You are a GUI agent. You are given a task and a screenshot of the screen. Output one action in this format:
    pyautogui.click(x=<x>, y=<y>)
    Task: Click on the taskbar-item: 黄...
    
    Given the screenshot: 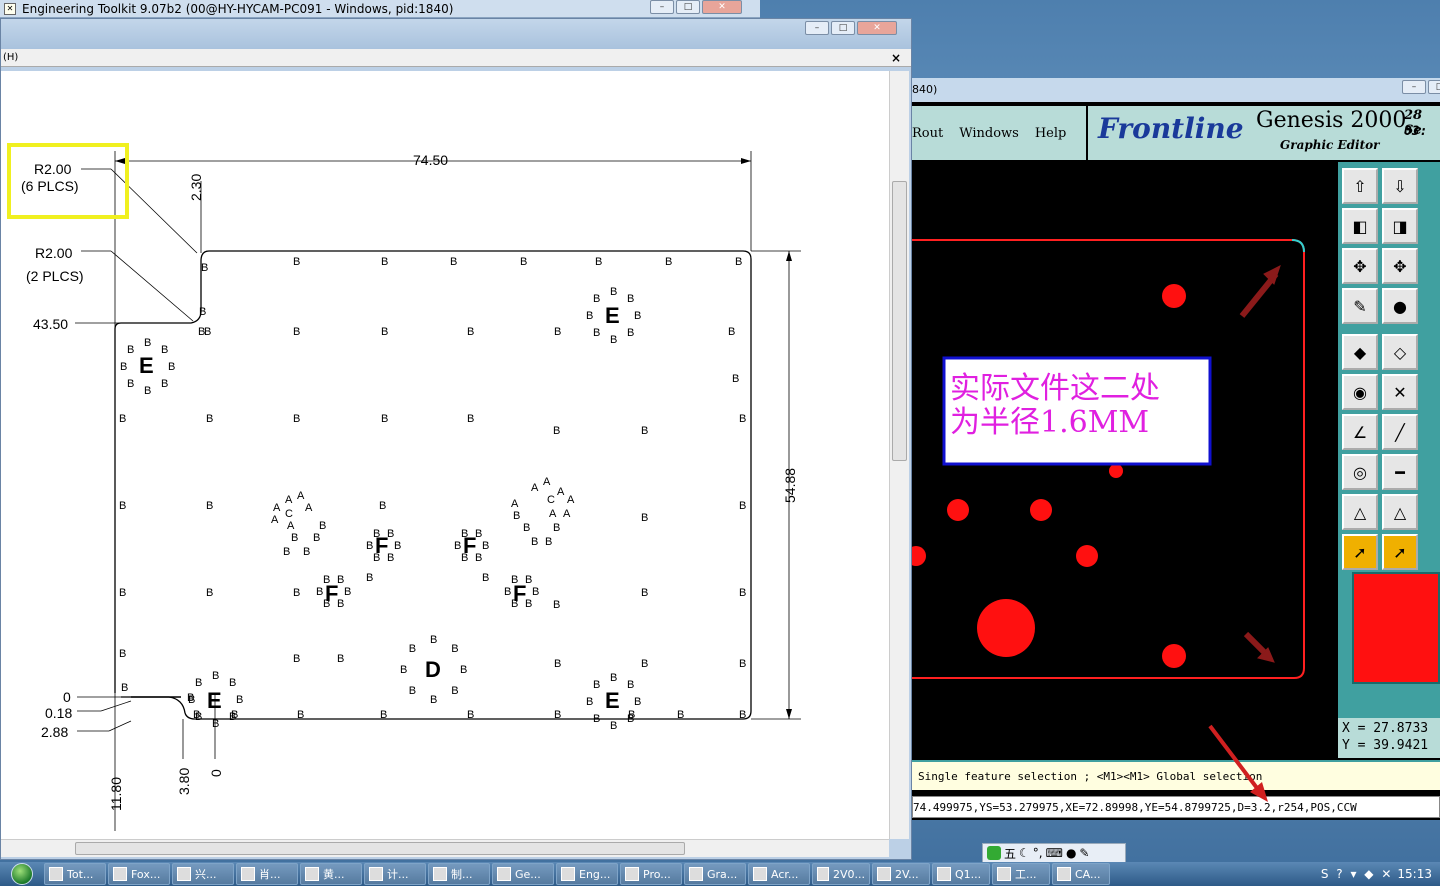 What is the action you would take?
    pyautogui.click(x=331, y=874)
    